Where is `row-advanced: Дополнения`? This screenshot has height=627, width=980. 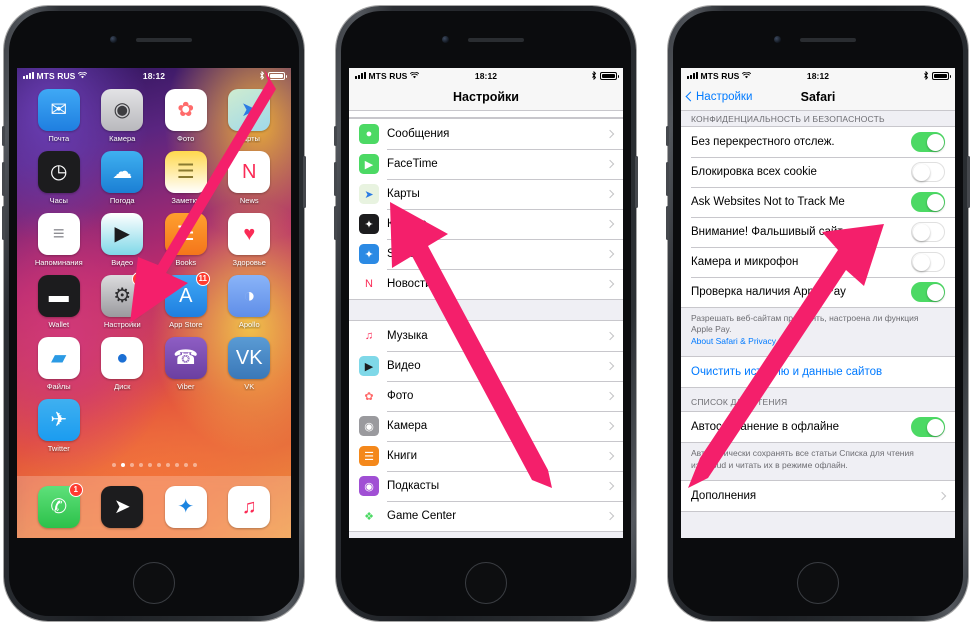 row-advanced: Дополнения is located at coordinates (818, 496).